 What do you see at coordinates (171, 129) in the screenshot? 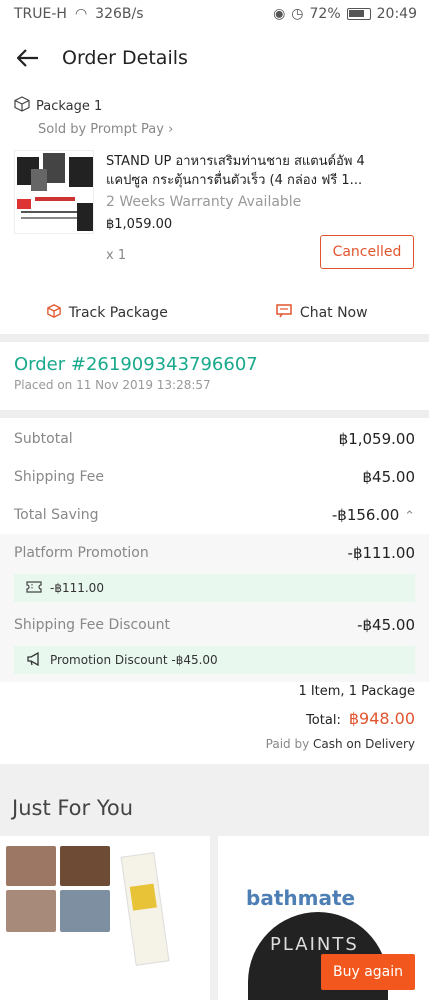
I see `chevron-right-icon: ›` at bounding box center [171, 129].